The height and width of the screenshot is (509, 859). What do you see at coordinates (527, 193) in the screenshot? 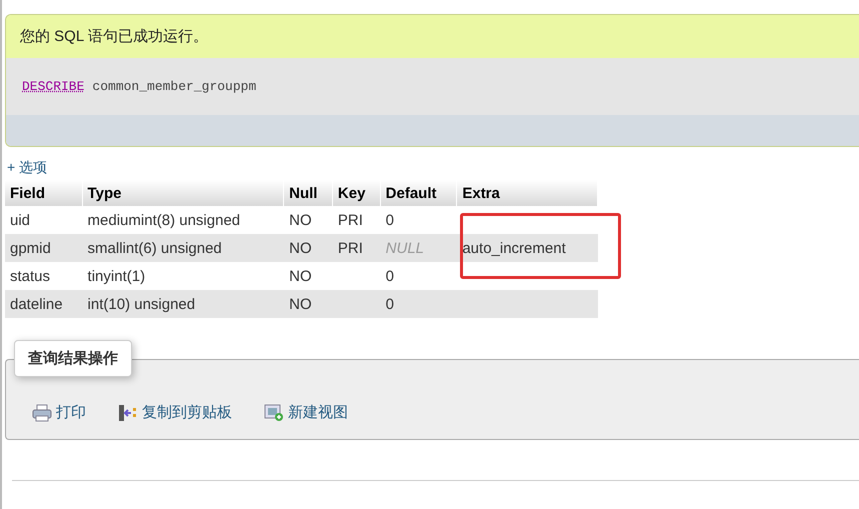
I see `column-header: Extra` at bounding box center [527, 193].